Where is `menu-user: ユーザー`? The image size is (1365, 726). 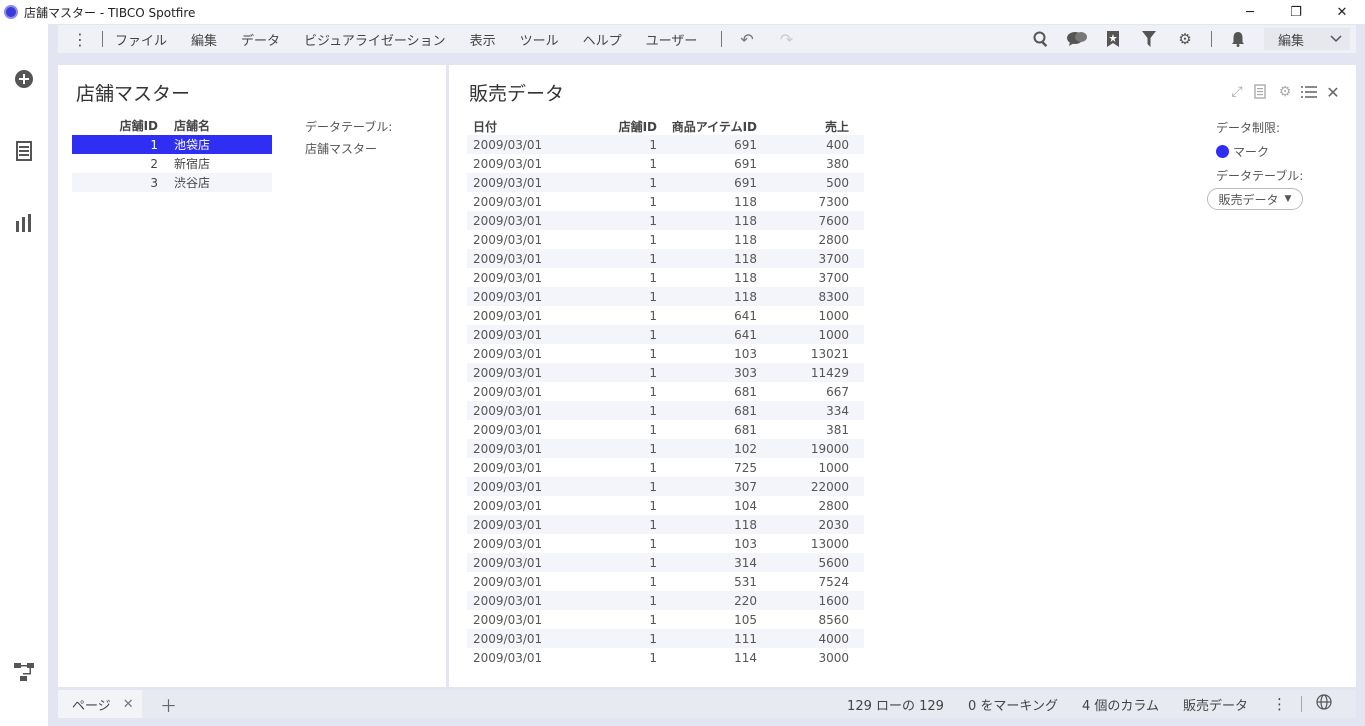
menu-user: ユーザー is located at coordinates (672, 39).